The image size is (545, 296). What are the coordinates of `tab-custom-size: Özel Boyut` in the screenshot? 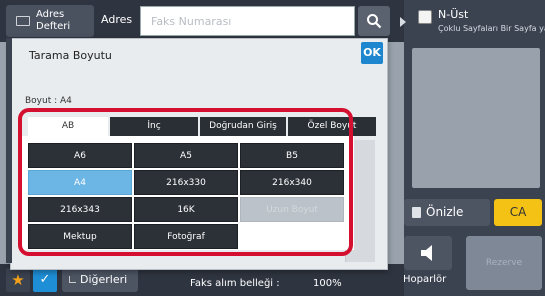 It's located at (332, 126).